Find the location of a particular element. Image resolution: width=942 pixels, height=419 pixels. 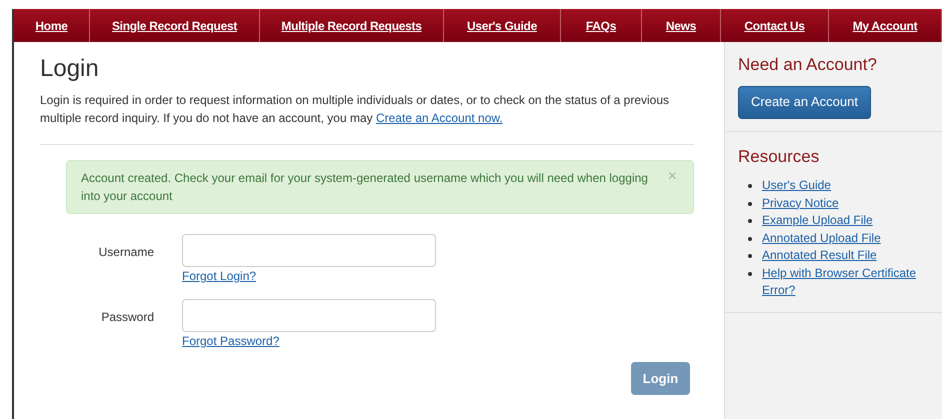

nav-link: FAQs is located at coordinates (601, 25).